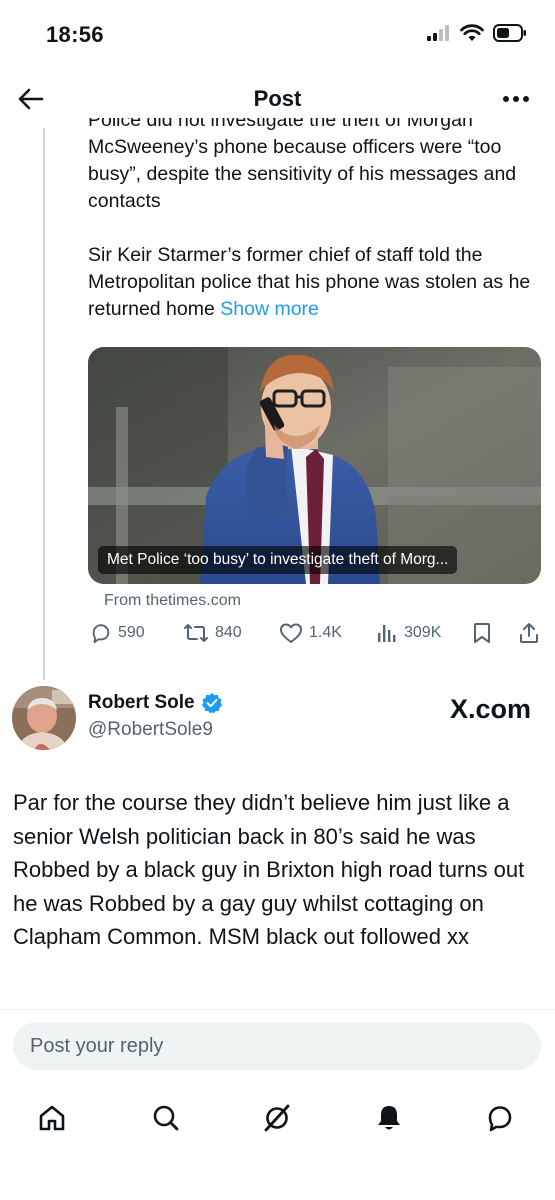  What do you see at coordinates (291, 633) in the screenshot?
I see `heart-icon` at bounding box center [291, 633].